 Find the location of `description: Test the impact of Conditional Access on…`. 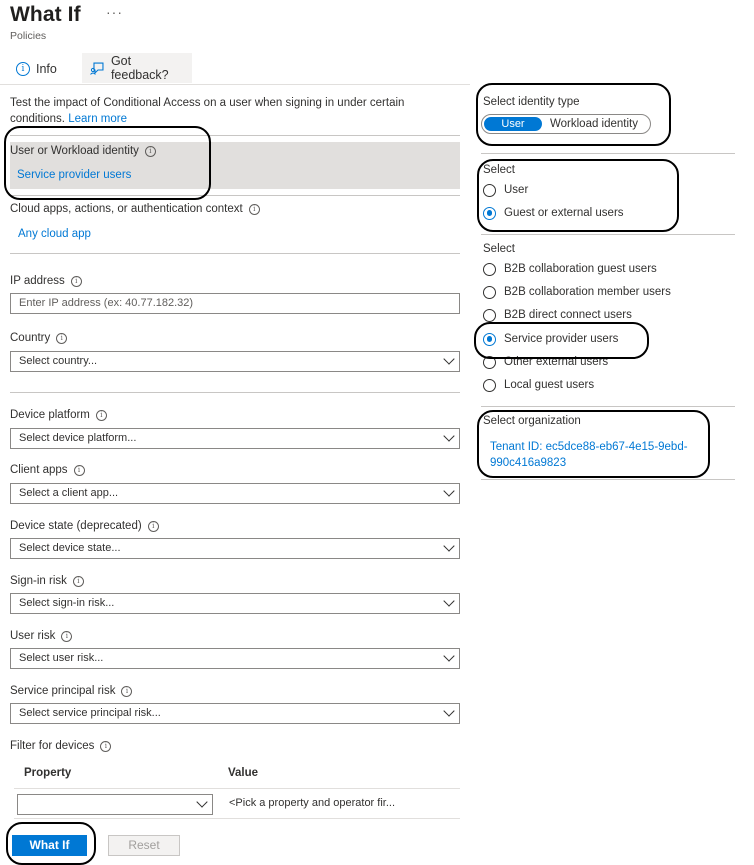

description: Test the impact of Conditional Access on… is located at coordinates (220, 111).